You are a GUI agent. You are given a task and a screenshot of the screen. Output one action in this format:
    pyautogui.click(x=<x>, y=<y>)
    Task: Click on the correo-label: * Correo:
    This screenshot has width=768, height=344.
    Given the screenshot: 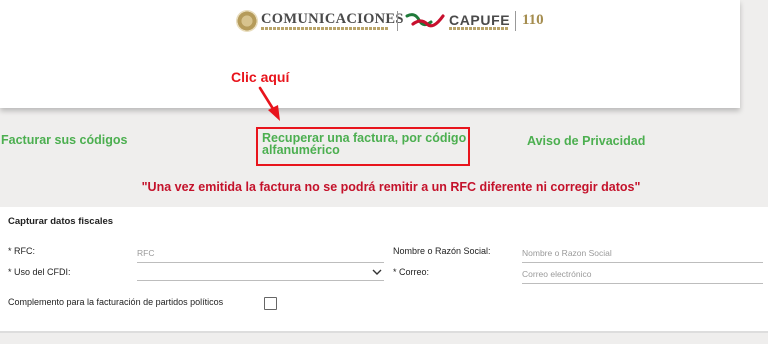 What is the action you would take?
    pyautogui.click(x=411, y=272)
    